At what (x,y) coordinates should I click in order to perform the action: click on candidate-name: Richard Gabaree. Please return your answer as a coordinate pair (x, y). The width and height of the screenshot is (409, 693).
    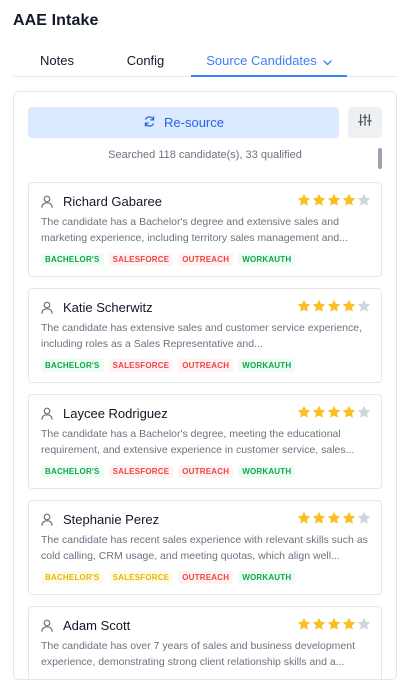
    Looking at the image, I should click on (112, 201).